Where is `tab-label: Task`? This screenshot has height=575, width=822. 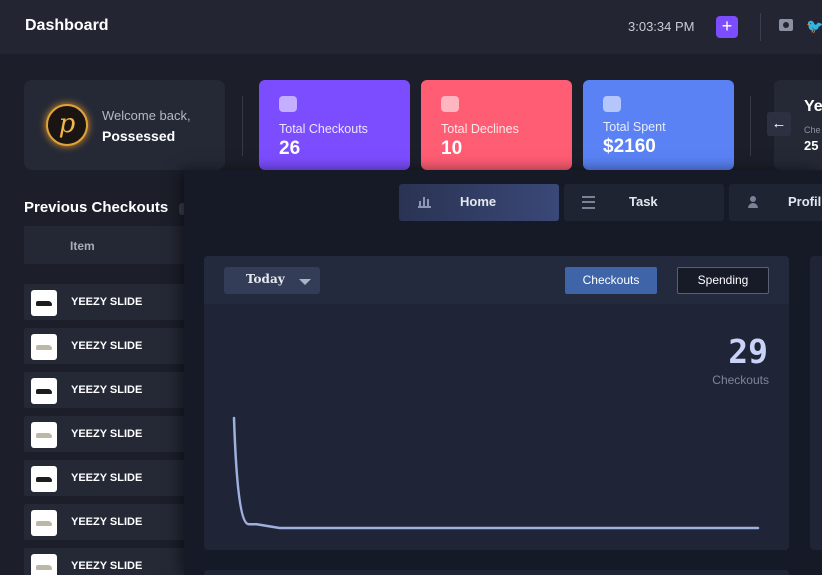
tab-label: Task is located at coordinates (643, 201).